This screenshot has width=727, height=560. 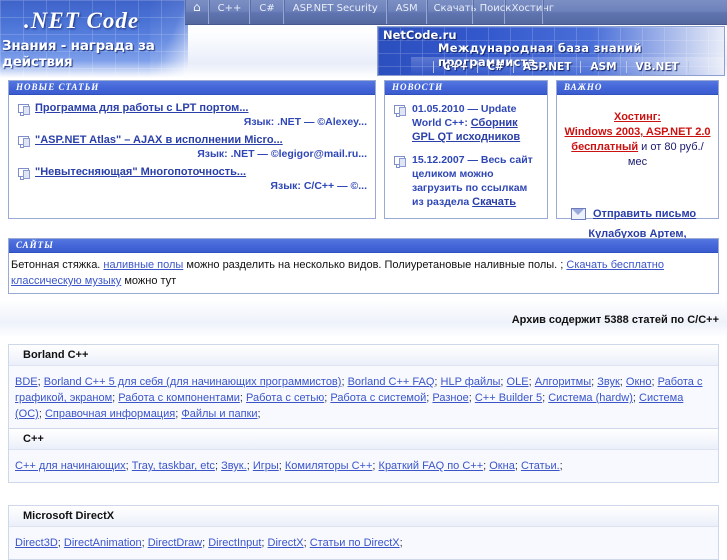 What do you see at coordinates (446, 160) in the screenshot?
I see `news-date: 15.12.2007 —` at bounding box center [446, 160].